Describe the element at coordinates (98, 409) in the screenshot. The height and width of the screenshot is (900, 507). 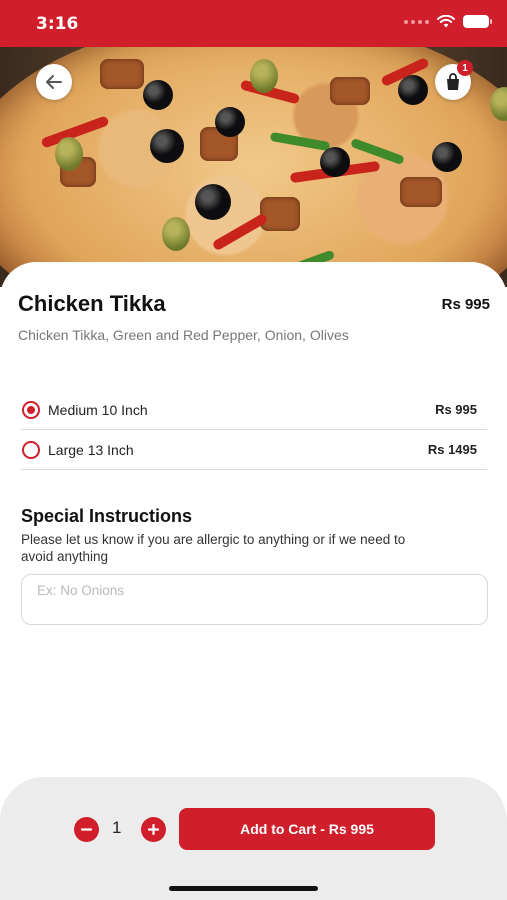
I see `option-label: Medium 10 Inch` at that location.